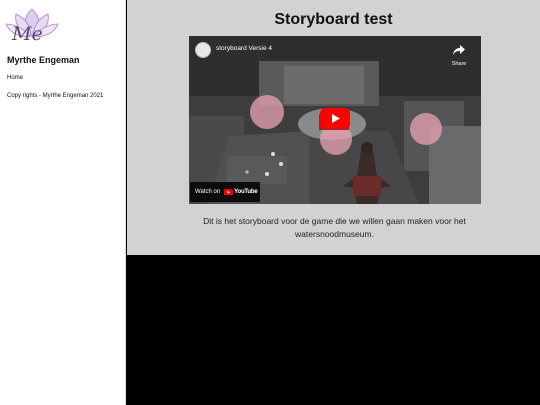 This screenshot has width=540, height=405. What do you see at coordinates (27, 34) in the screenshot?
I see `logo-text: Me` at bounding box center [27, 34].